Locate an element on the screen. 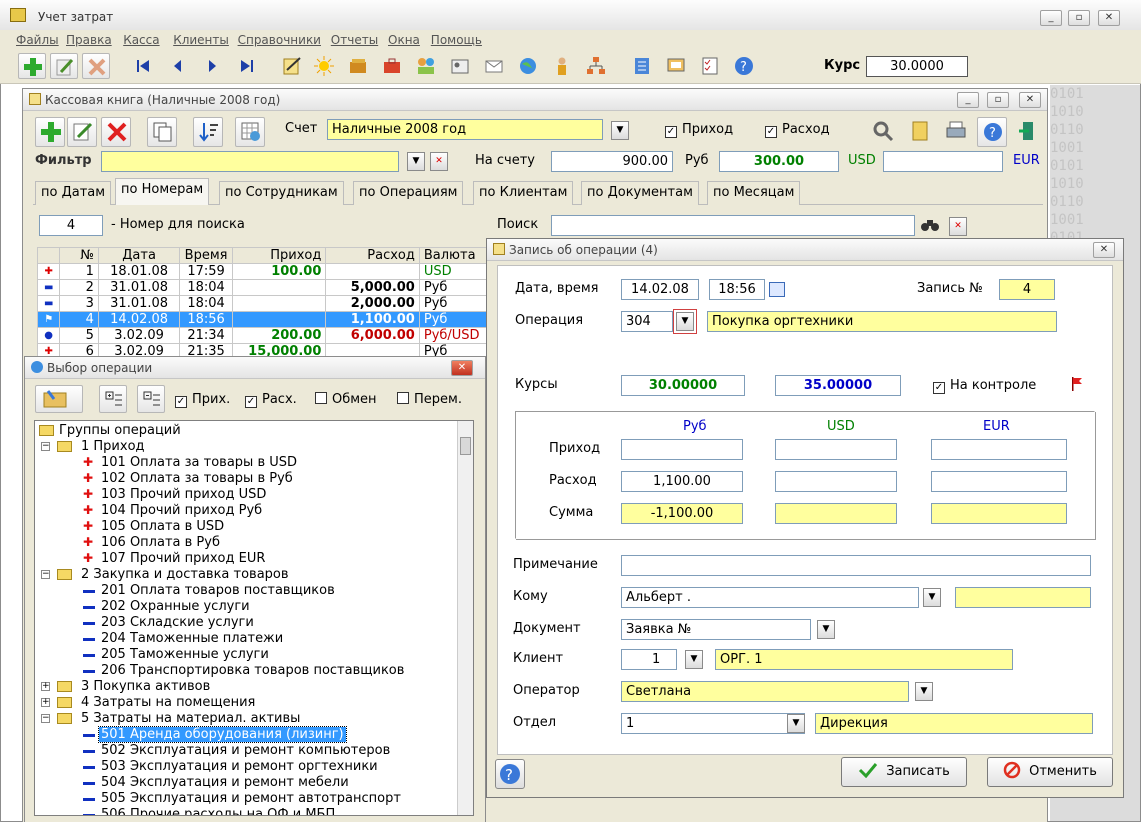  tab-po-sotrudnikam: по Сотрудникам is located at coordinates (281, 193).